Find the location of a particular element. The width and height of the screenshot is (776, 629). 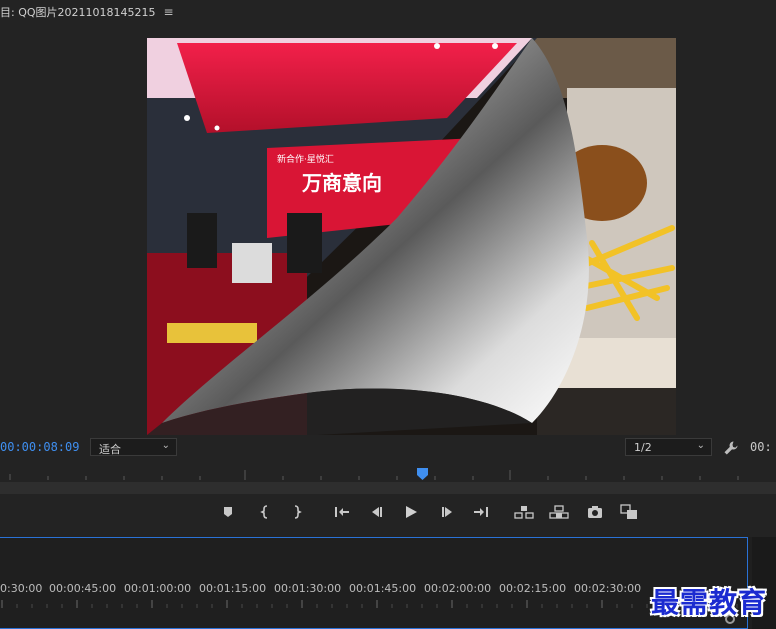

ruler-label: 00:01:30:00 is located at coordinates (308, 588).